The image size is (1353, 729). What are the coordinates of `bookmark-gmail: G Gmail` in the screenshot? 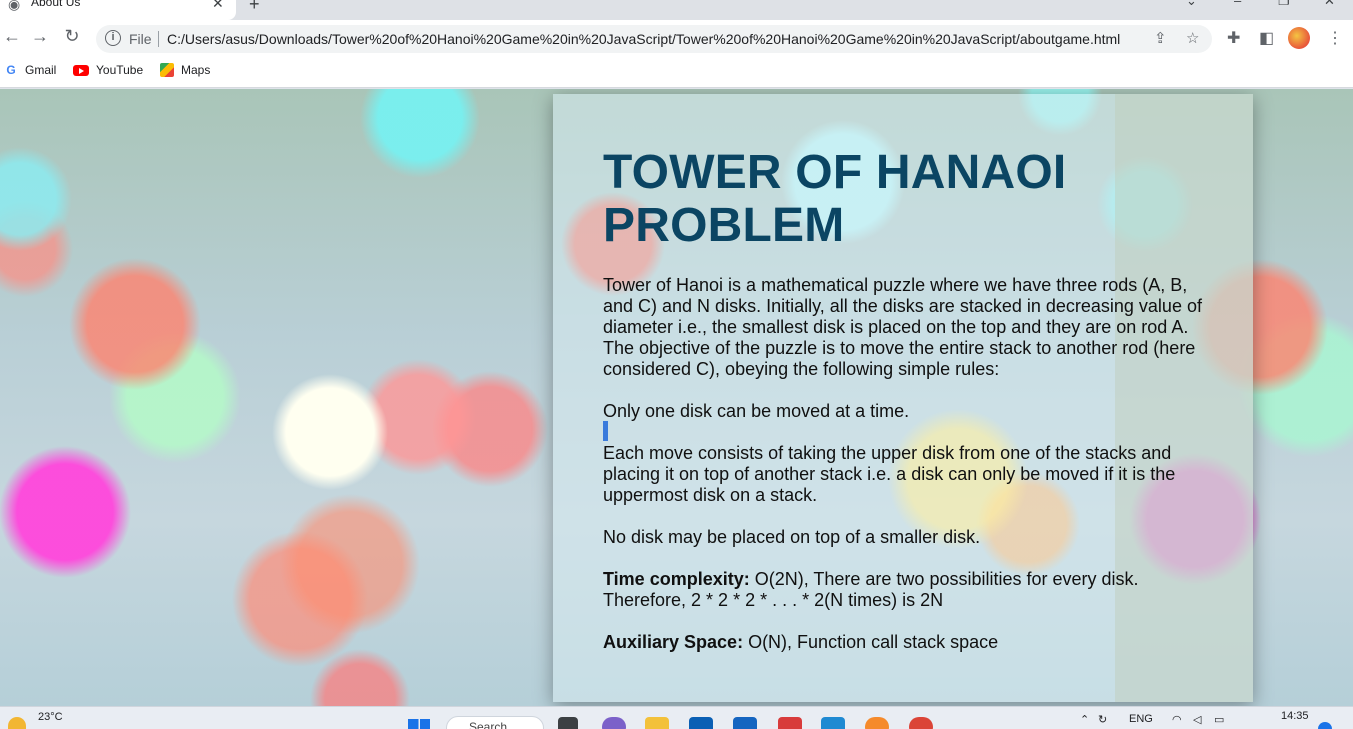 It's located at (30, 70).